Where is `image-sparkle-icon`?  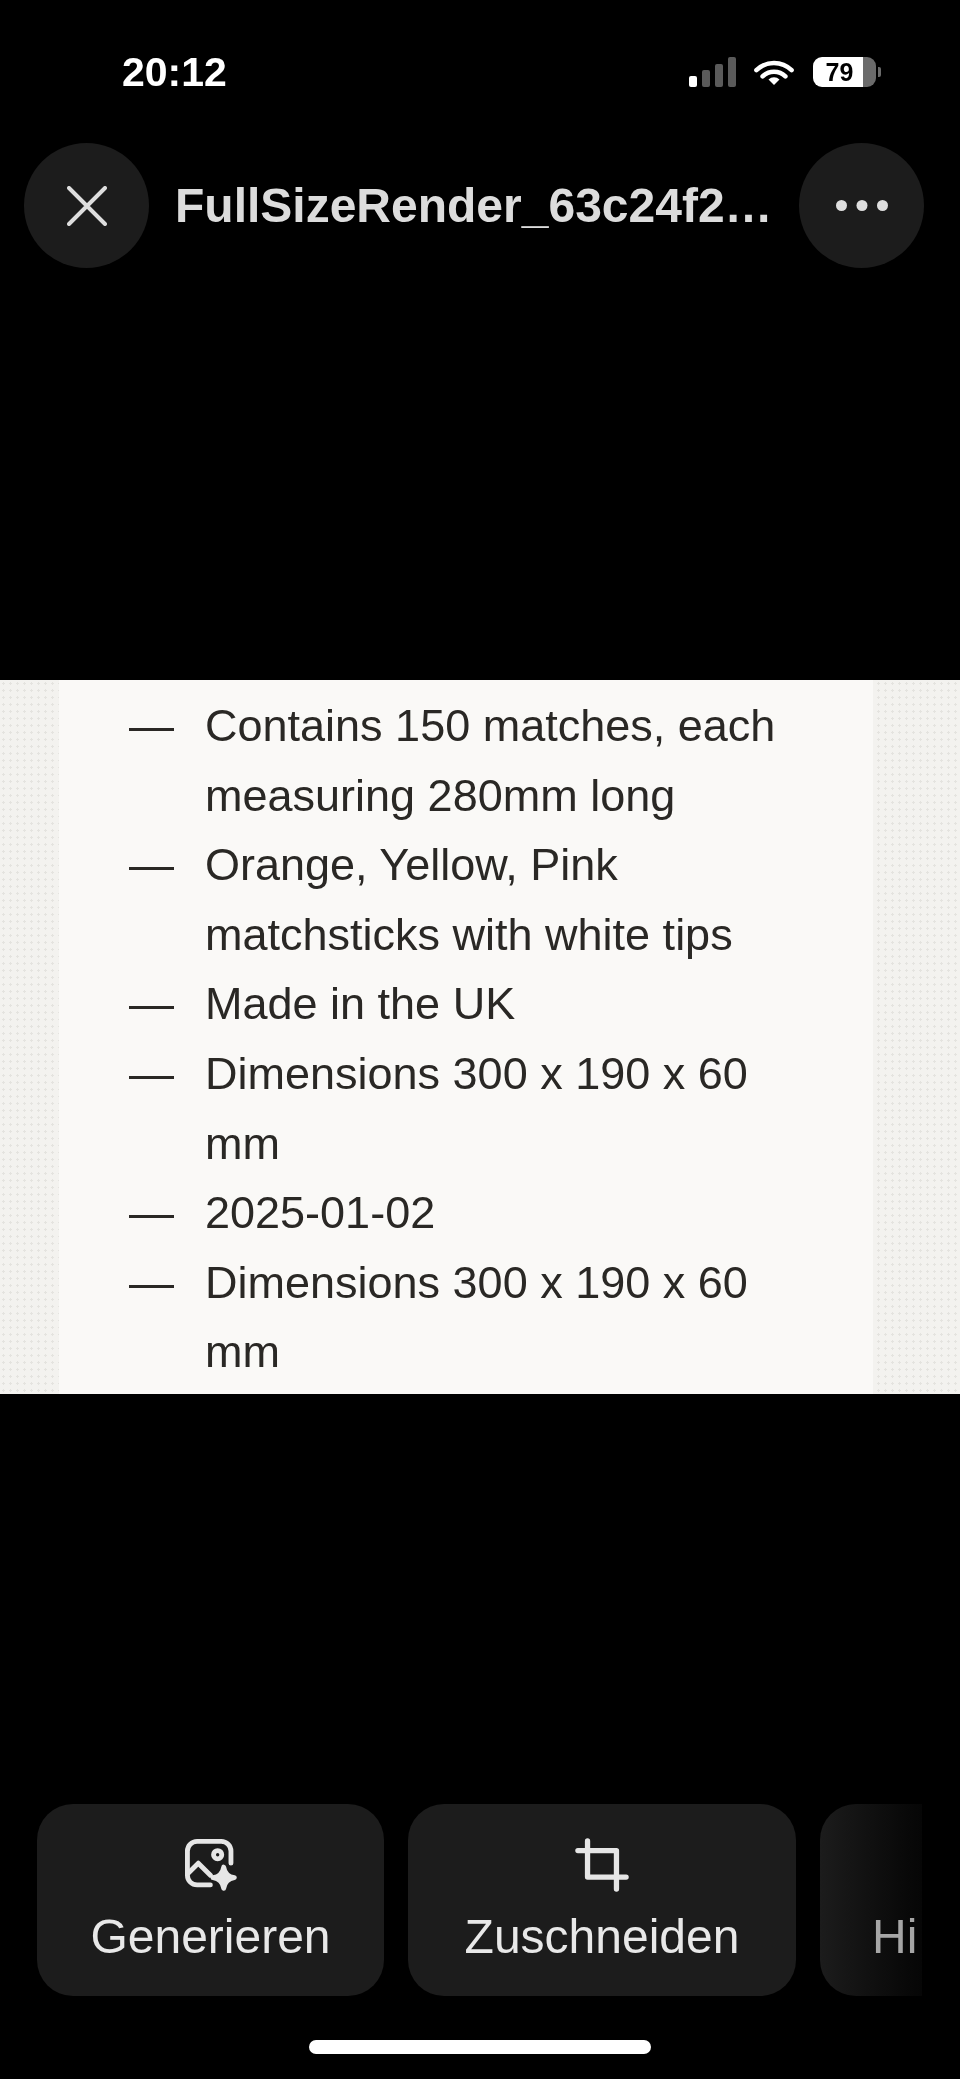 image-sparkle-icon is located at coordinates (210, 1865).